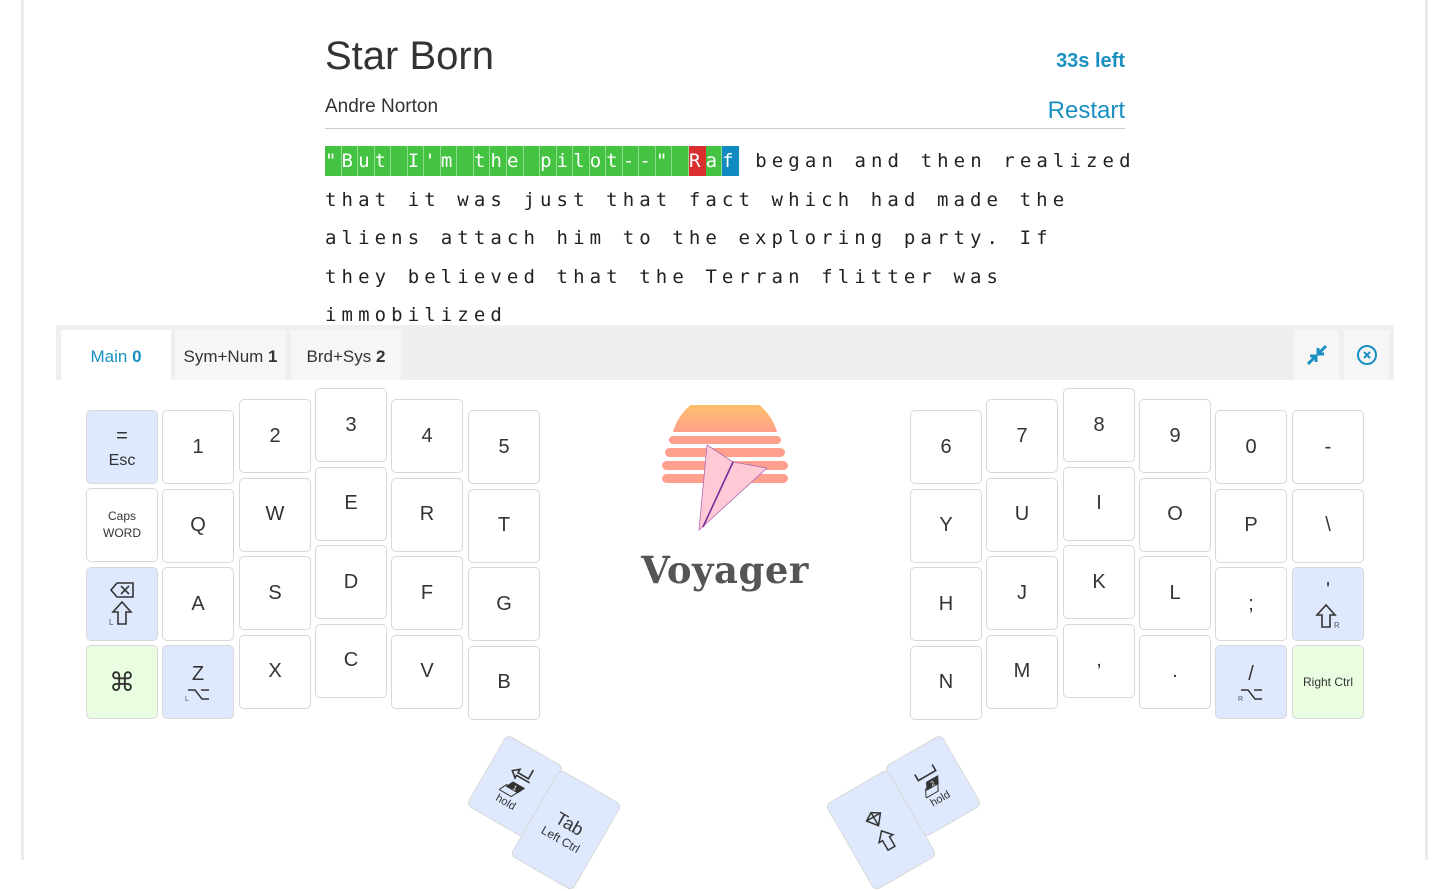 This screenshot has height=891, width=1447. What do you see at coordinates (1328, 447) in the screenshot?
I see `key-5: -` at bounding box center [1328, 447].